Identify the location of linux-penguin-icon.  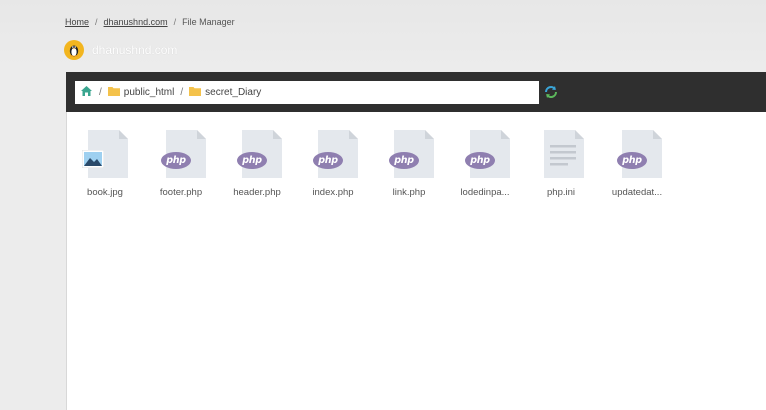
(74, 50).